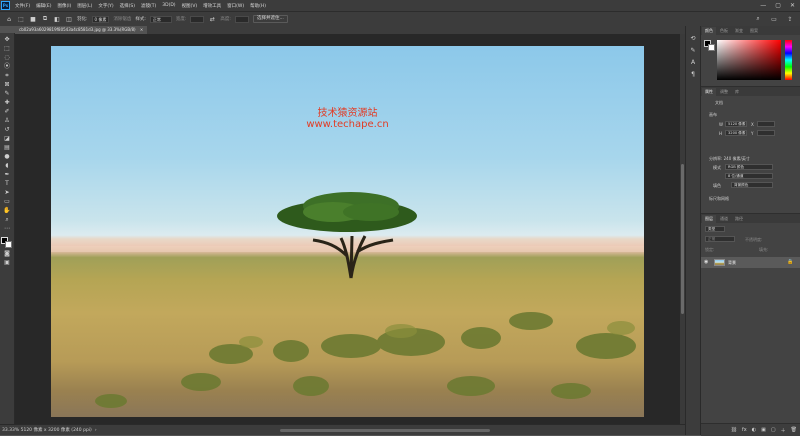 The image size is (800, 436). What do you see at coordinates (105, 6) in the screenshot?
I see `menu-type: 文字(Y)` at bounding box center [105, 6].